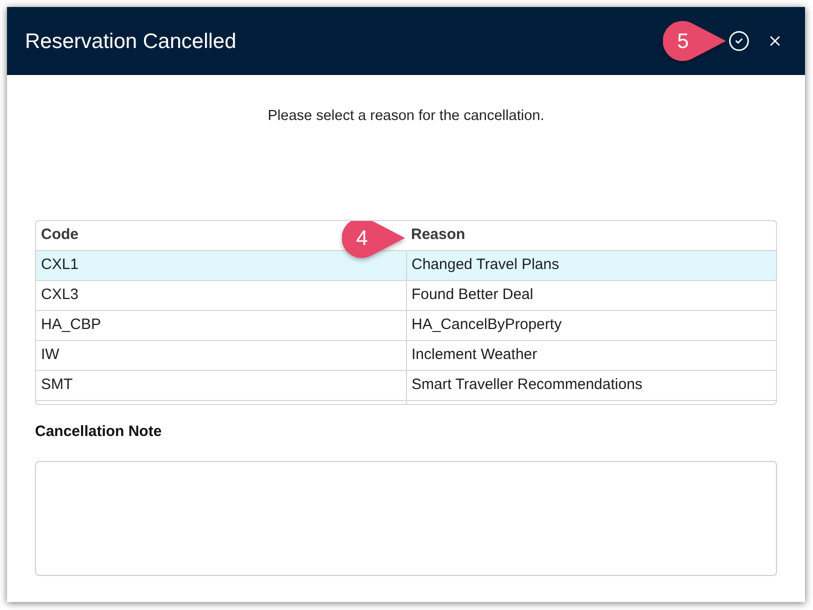  What do you see at coordinates (485, 265) in the screenshot?
I see `table-cell-text: Changed Travel Plans` at bounding box center [485, 265].